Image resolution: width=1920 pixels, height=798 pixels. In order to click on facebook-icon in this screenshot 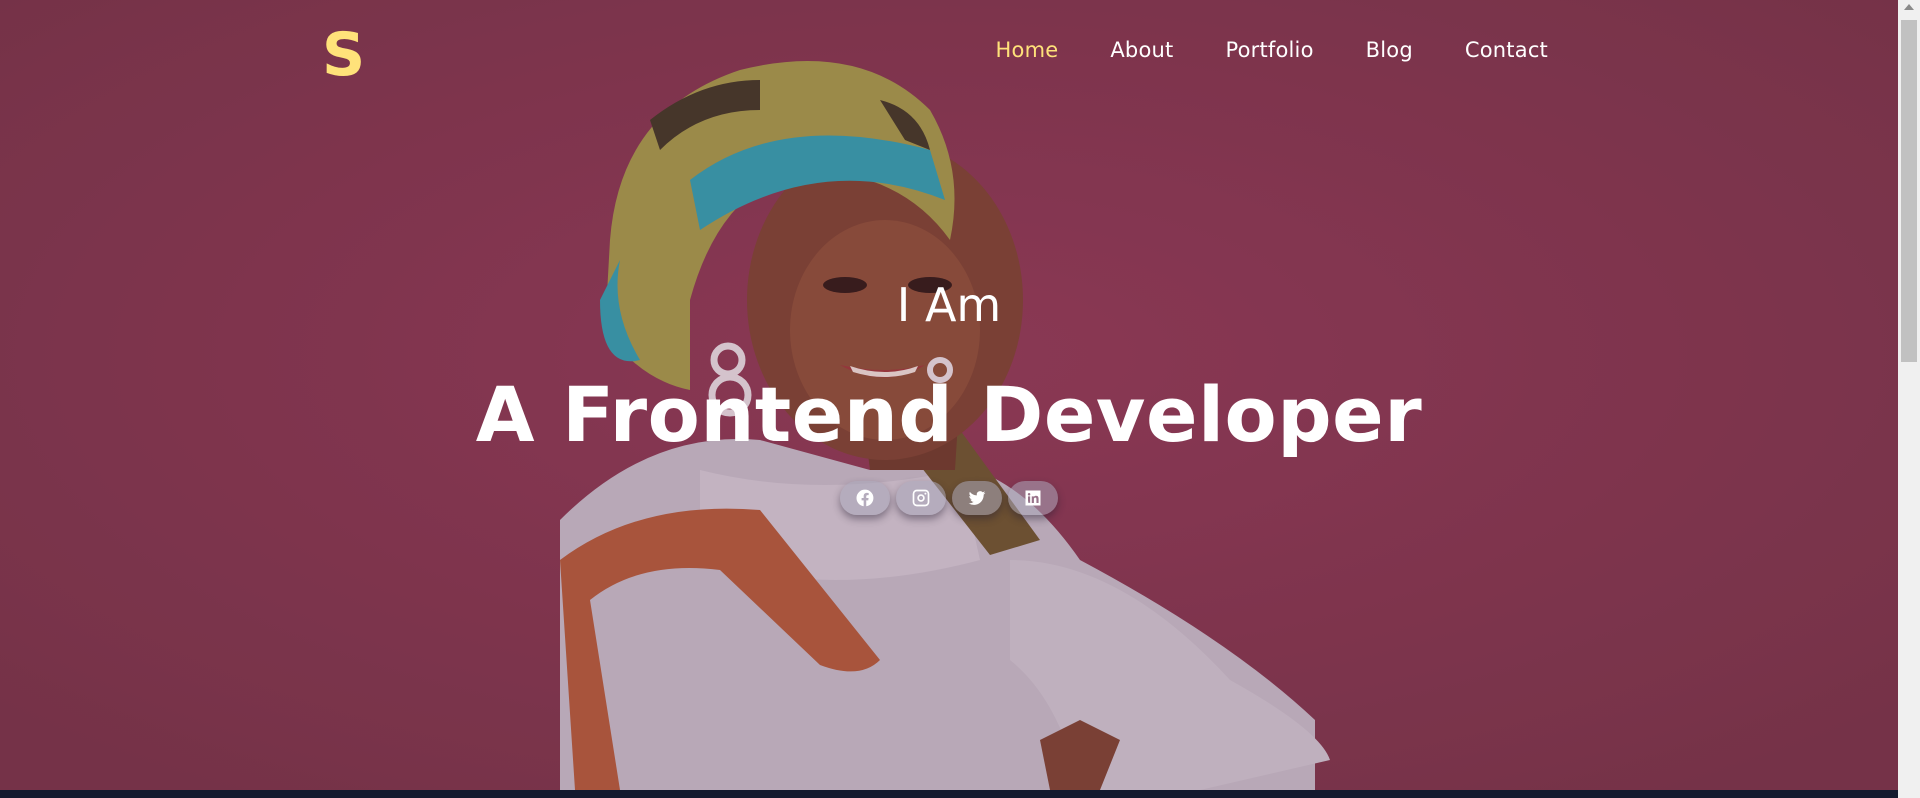, I will do `click(865, 498)`.